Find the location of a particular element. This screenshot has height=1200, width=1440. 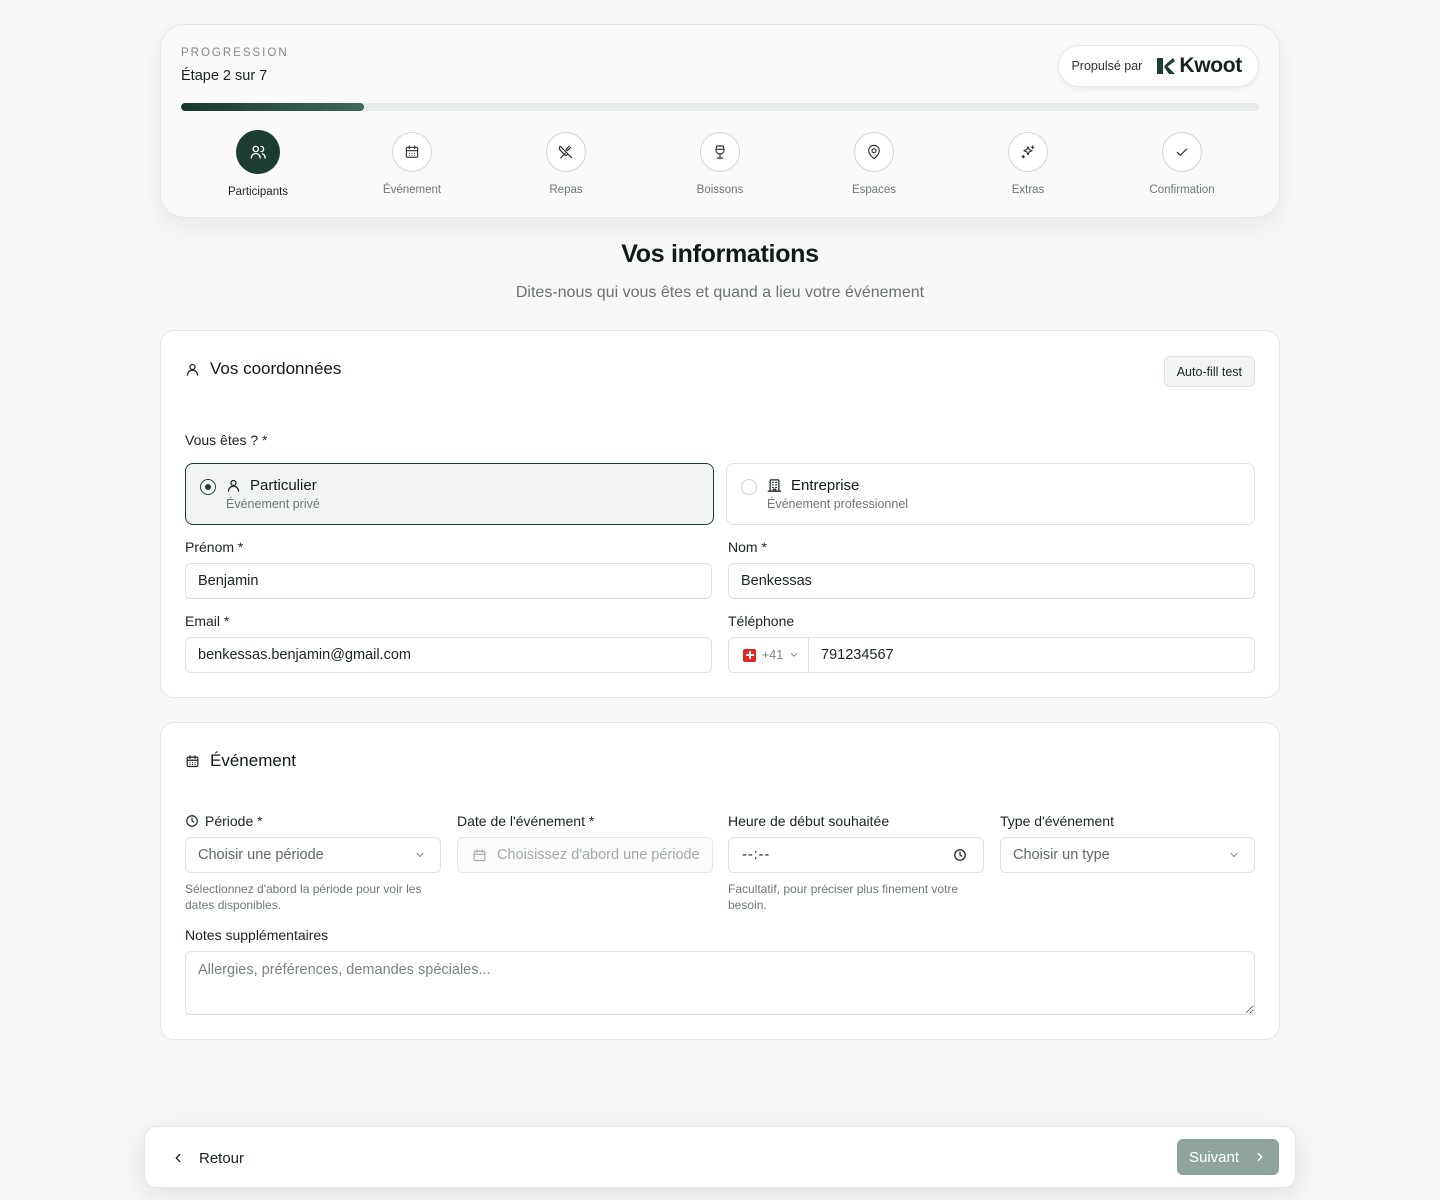

option-particulier: Particulier Événement privé is located at coordinates (449, 494).